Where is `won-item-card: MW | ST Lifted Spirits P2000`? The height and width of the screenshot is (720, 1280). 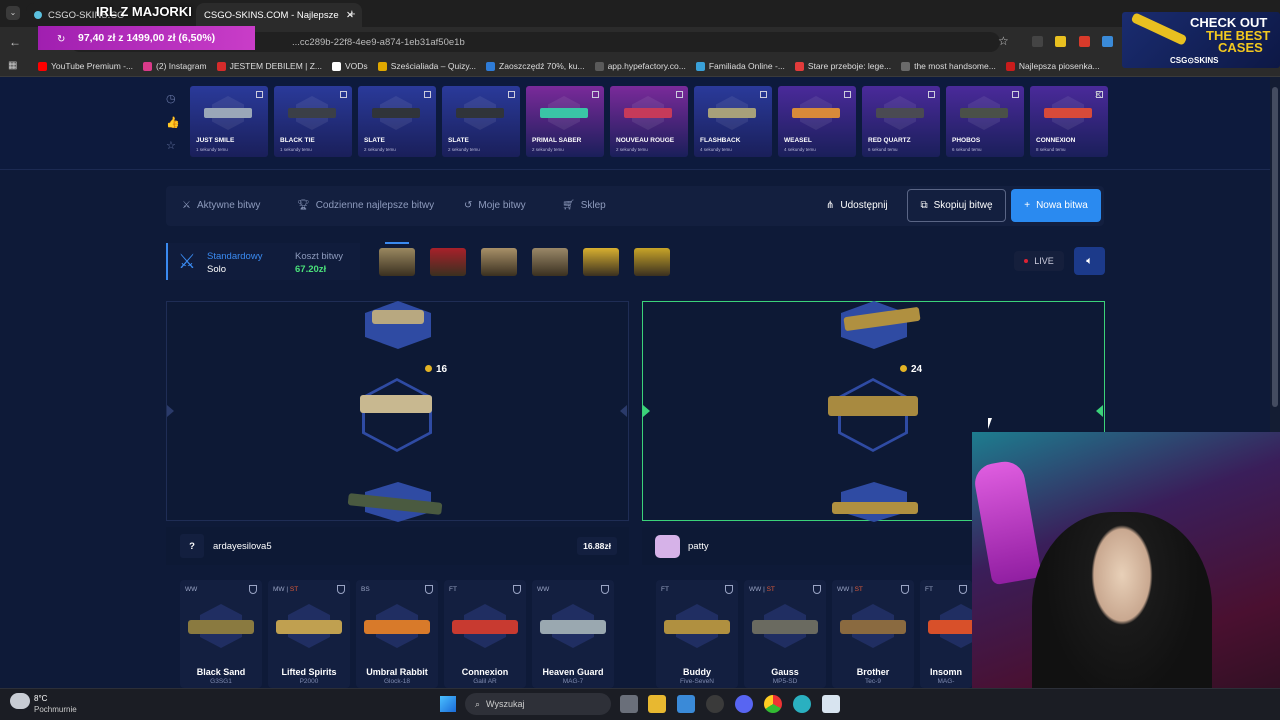 won-item-card: MW | ST Lifted Spirits P2000 is located at coordinates (309, 634).